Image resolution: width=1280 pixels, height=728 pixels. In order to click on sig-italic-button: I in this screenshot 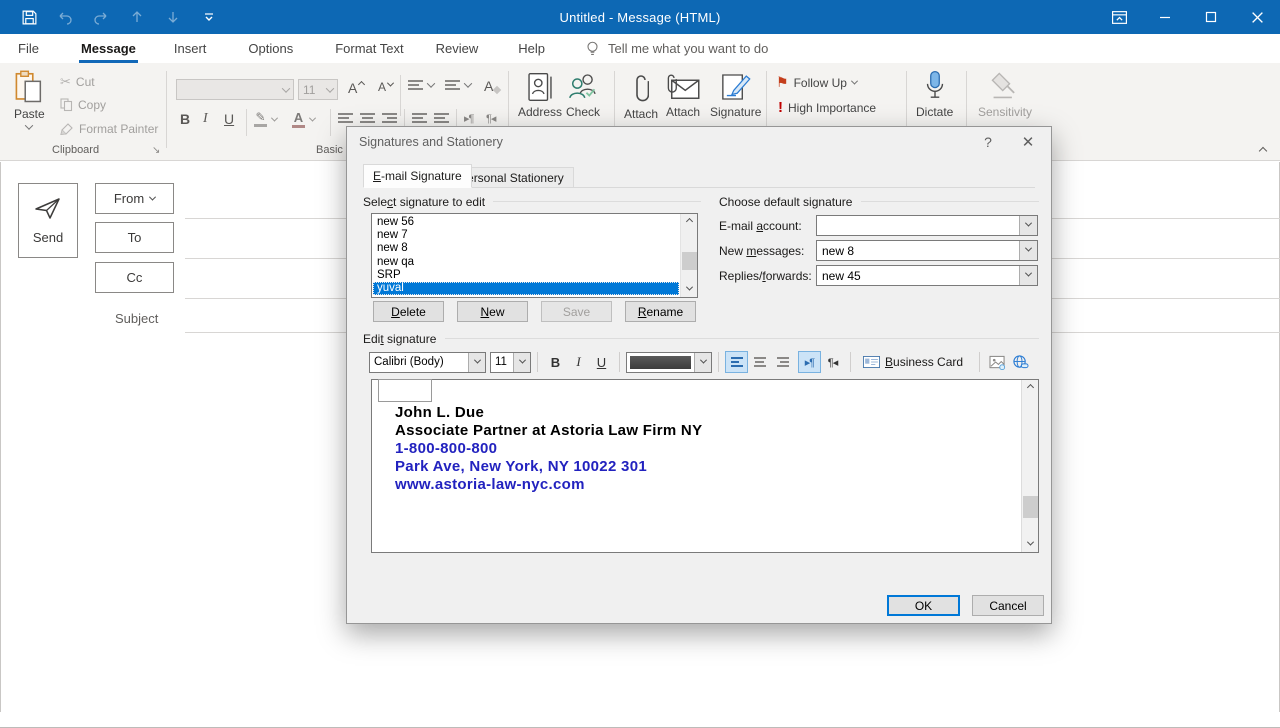, I will do `click(578, 362)`.